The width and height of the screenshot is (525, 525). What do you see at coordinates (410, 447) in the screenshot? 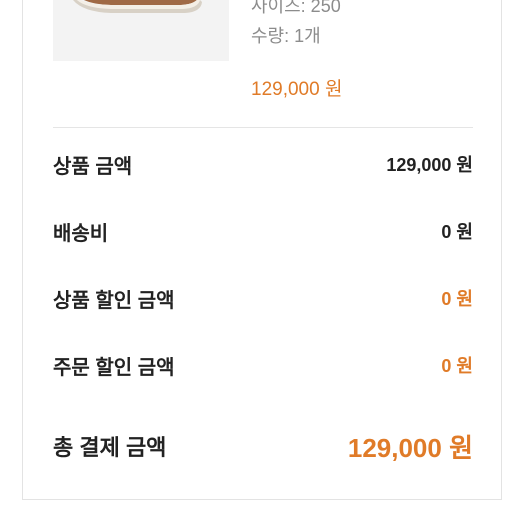
I see `total-value: 129,000 원` at bounding box center [410, 447].